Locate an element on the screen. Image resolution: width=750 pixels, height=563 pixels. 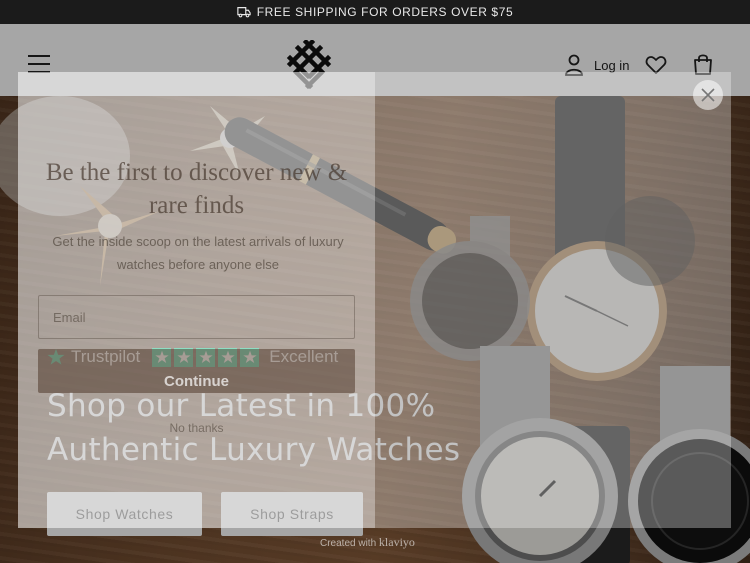
no-thanks-link: No thanks is located at coordinates (196, 428).